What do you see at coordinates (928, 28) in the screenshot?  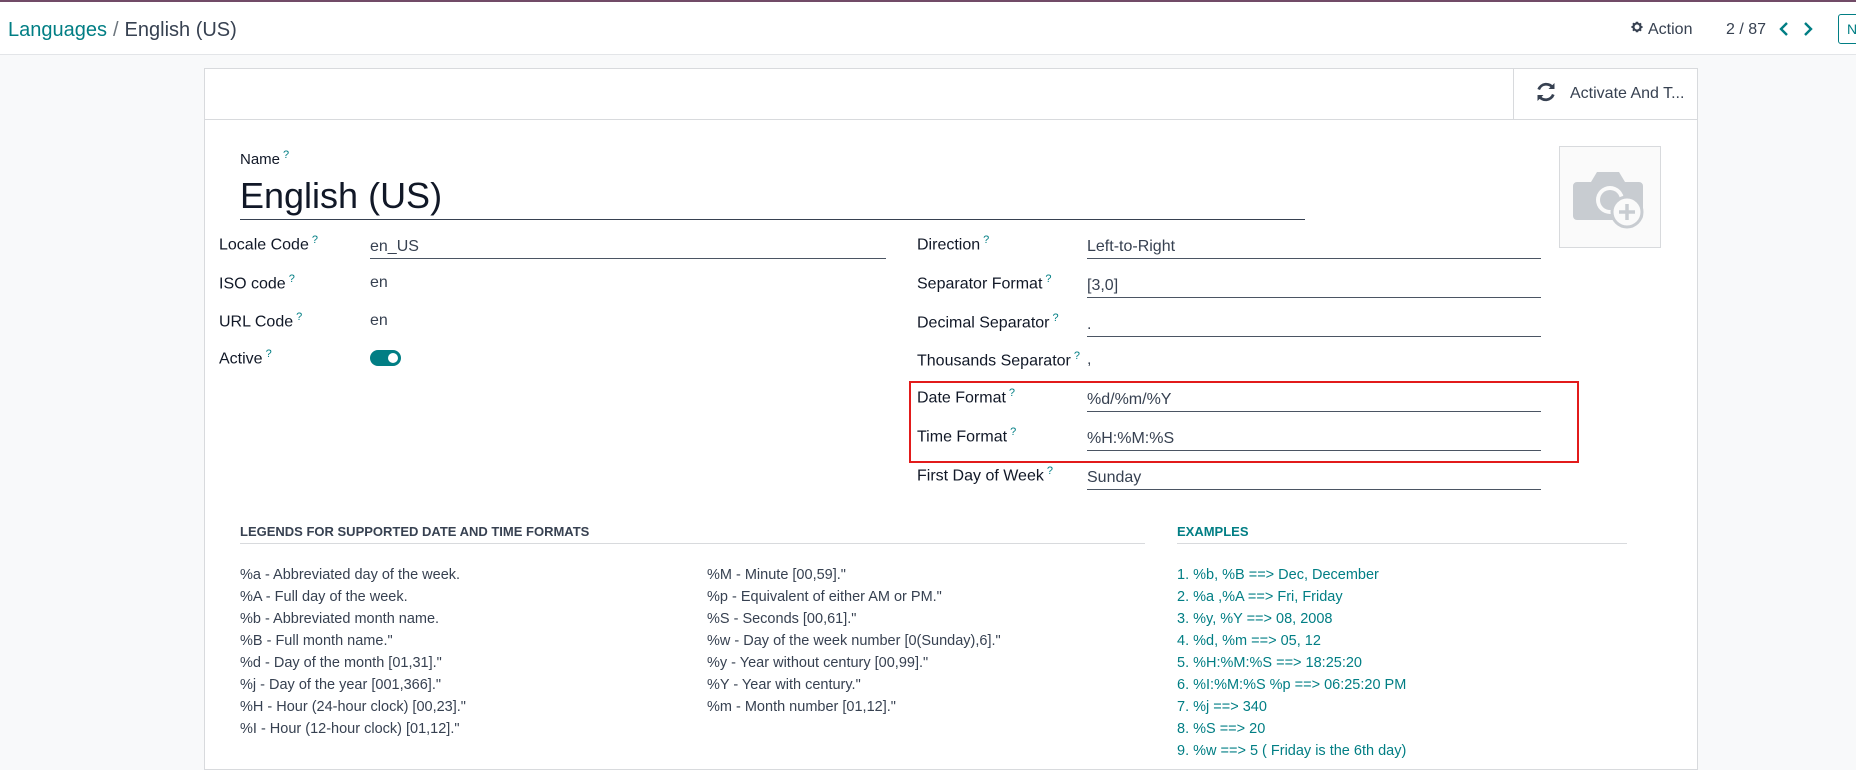 I see `control-panel: Languages/English (US) Action 2 / 87 N` at bounding box center [928, 28].